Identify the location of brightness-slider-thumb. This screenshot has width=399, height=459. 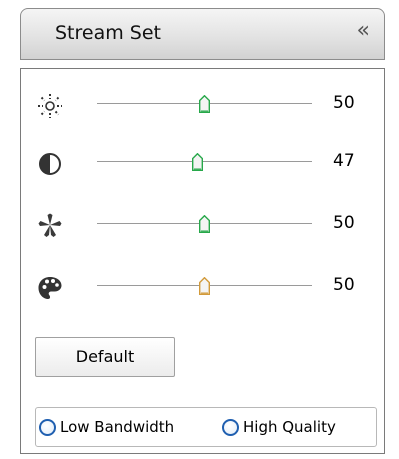
(204, 104).